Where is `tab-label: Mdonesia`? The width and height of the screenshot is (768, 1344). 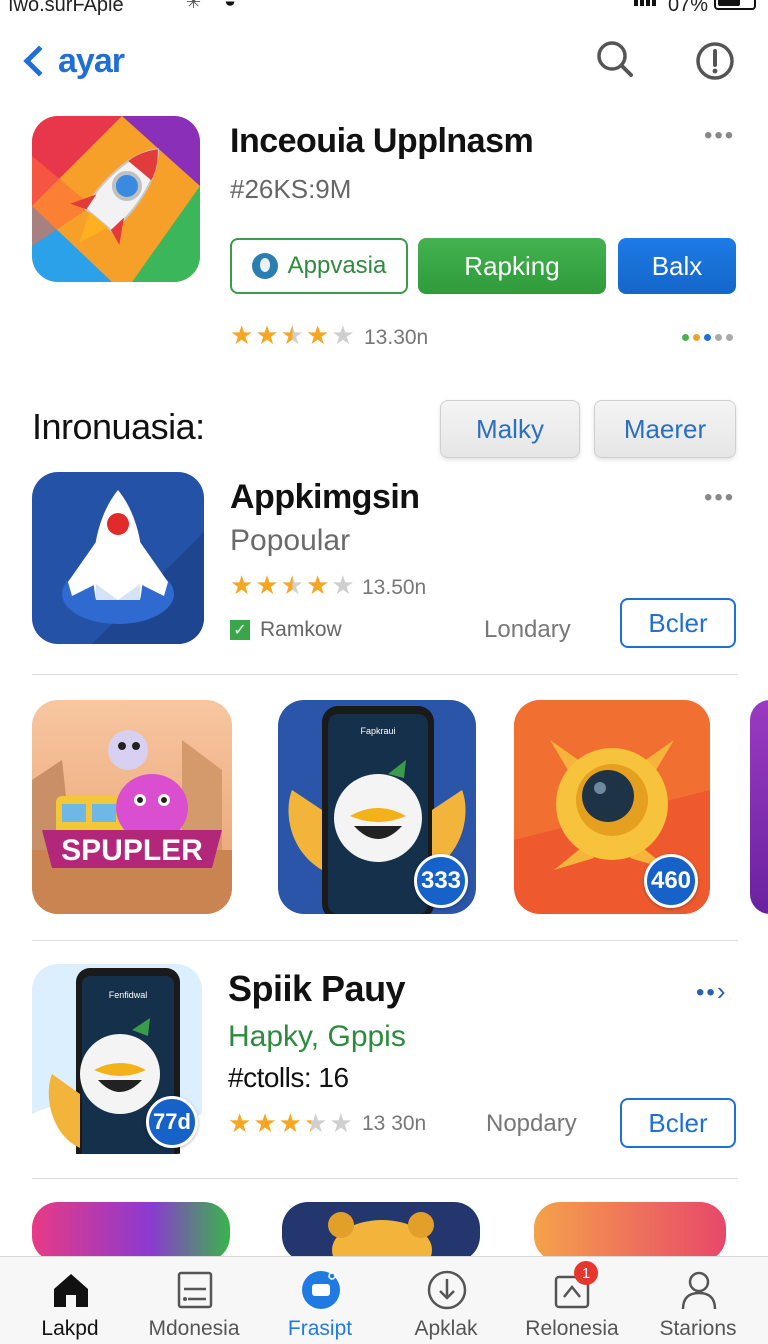
tab-label: Mdonesia is located at coordinates (194, 1328).